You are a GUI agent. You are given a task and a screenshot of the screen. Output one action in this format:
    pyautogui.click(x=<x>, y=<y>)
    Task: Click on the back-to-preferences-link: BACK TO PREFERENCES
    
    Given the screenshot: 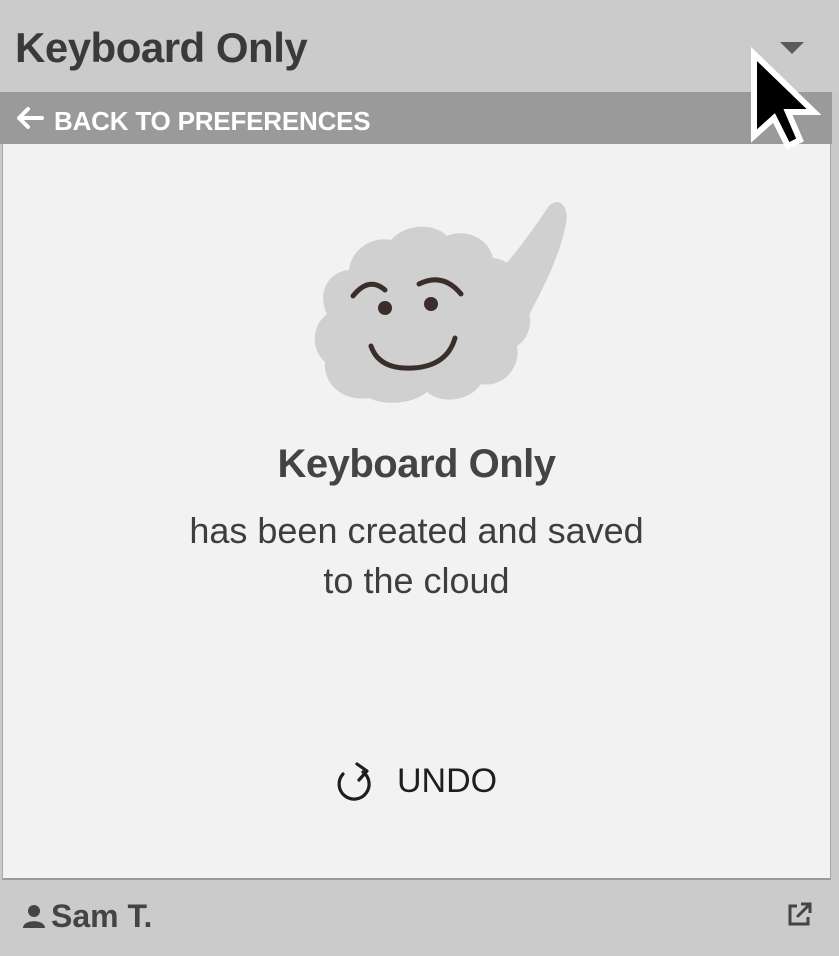 What is the action you would take?
    pyautogui.click(x=416, y=118)
    